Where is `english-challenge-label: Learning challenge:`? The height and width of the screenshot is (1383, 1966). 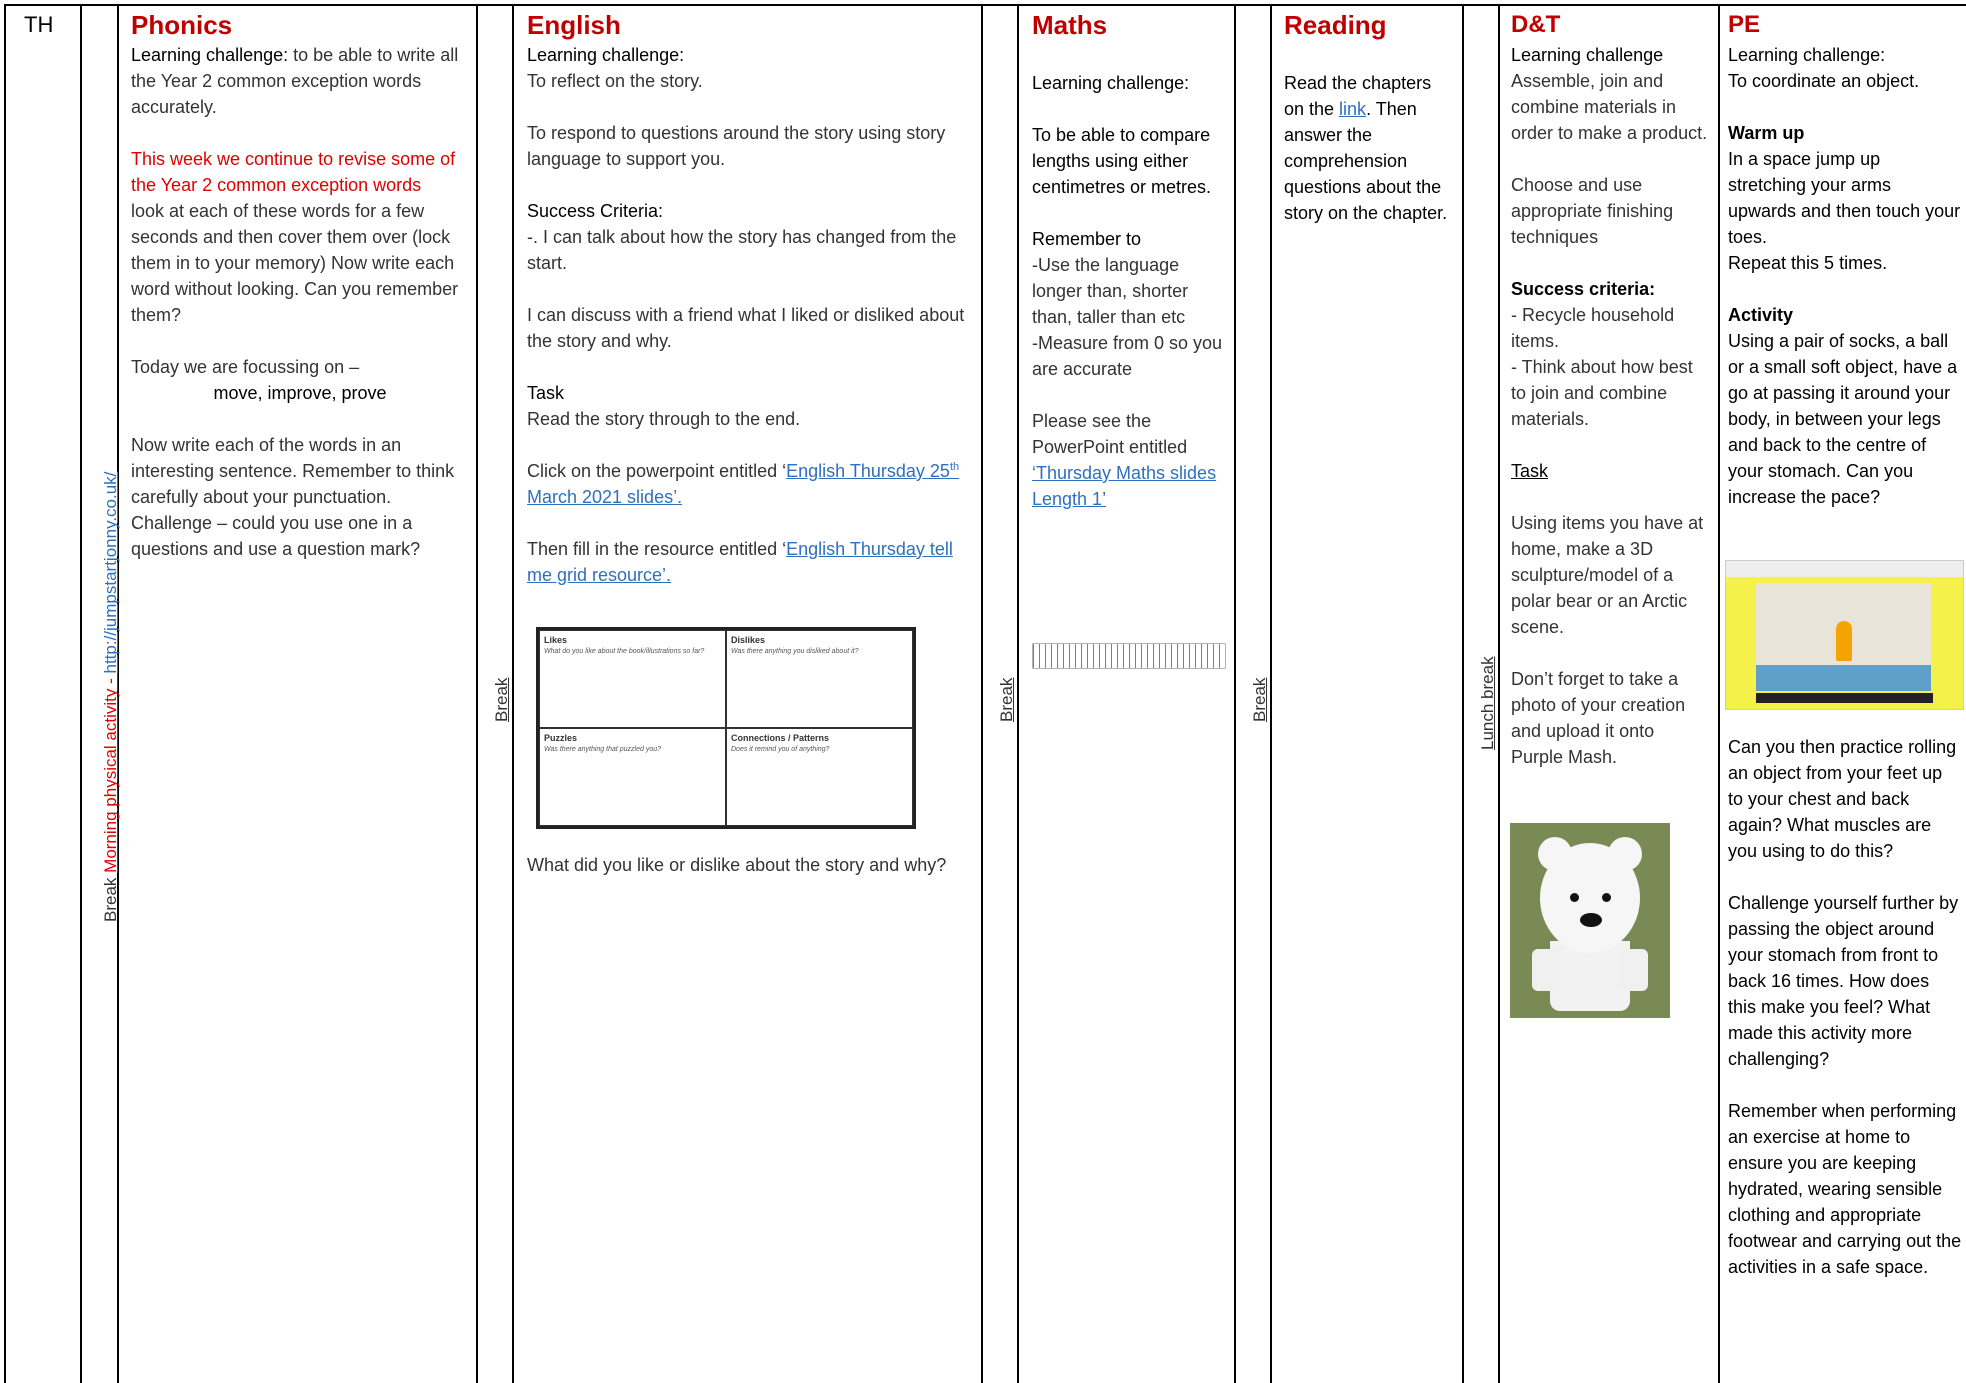 english-challenge-label: Learning challenge: is located at coordinates (606, 55).